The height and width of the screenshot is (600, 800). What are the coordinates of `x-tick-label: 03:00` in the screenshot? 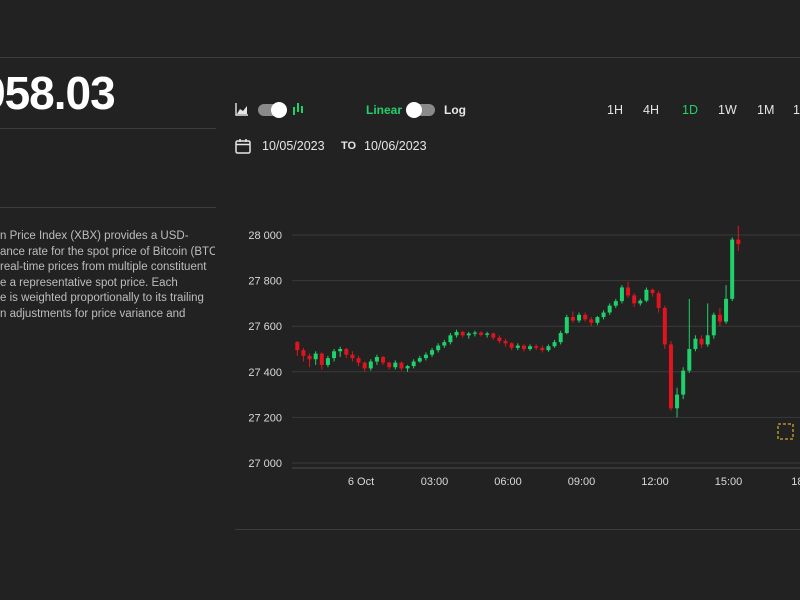 It's located at (435, 482).